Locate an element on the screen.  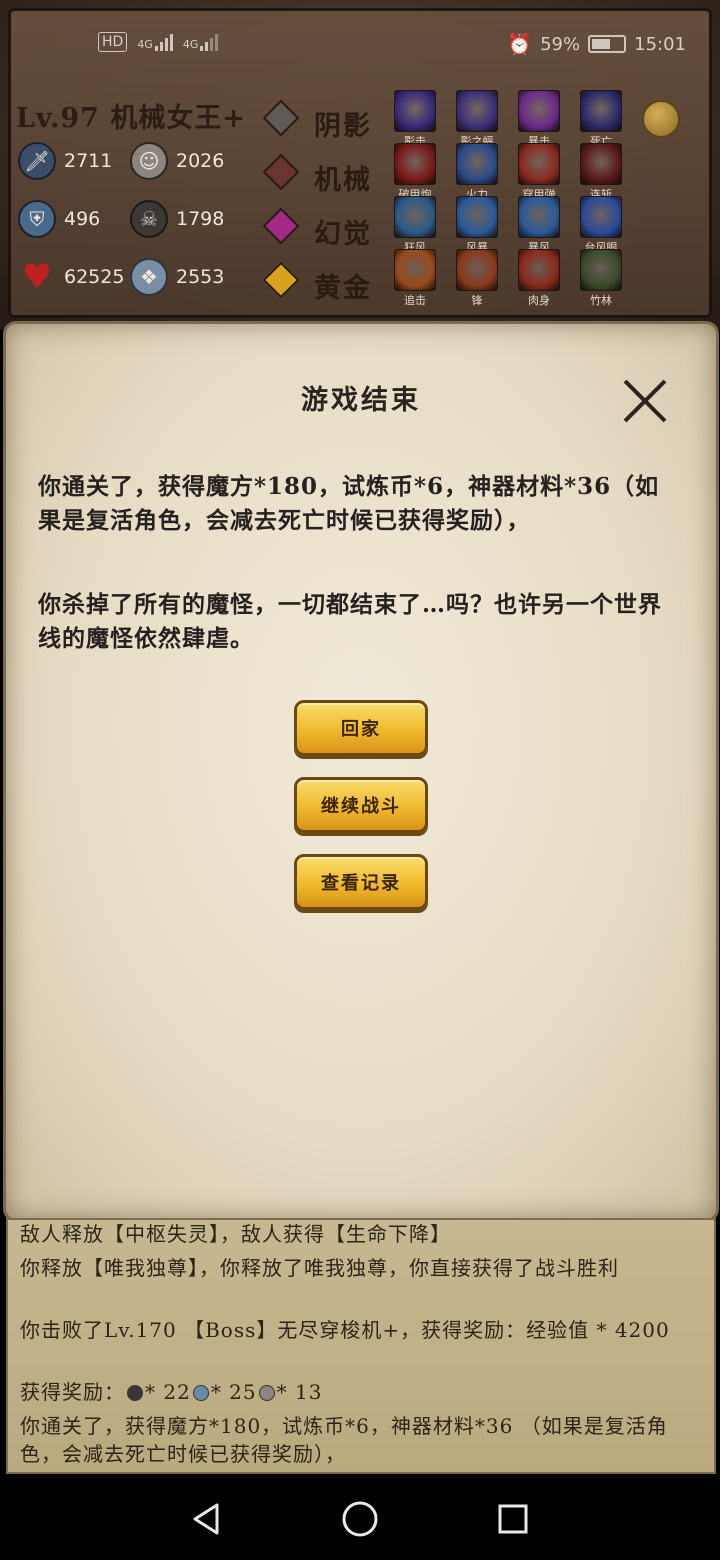
close-button is located at coordinates (645, 401).